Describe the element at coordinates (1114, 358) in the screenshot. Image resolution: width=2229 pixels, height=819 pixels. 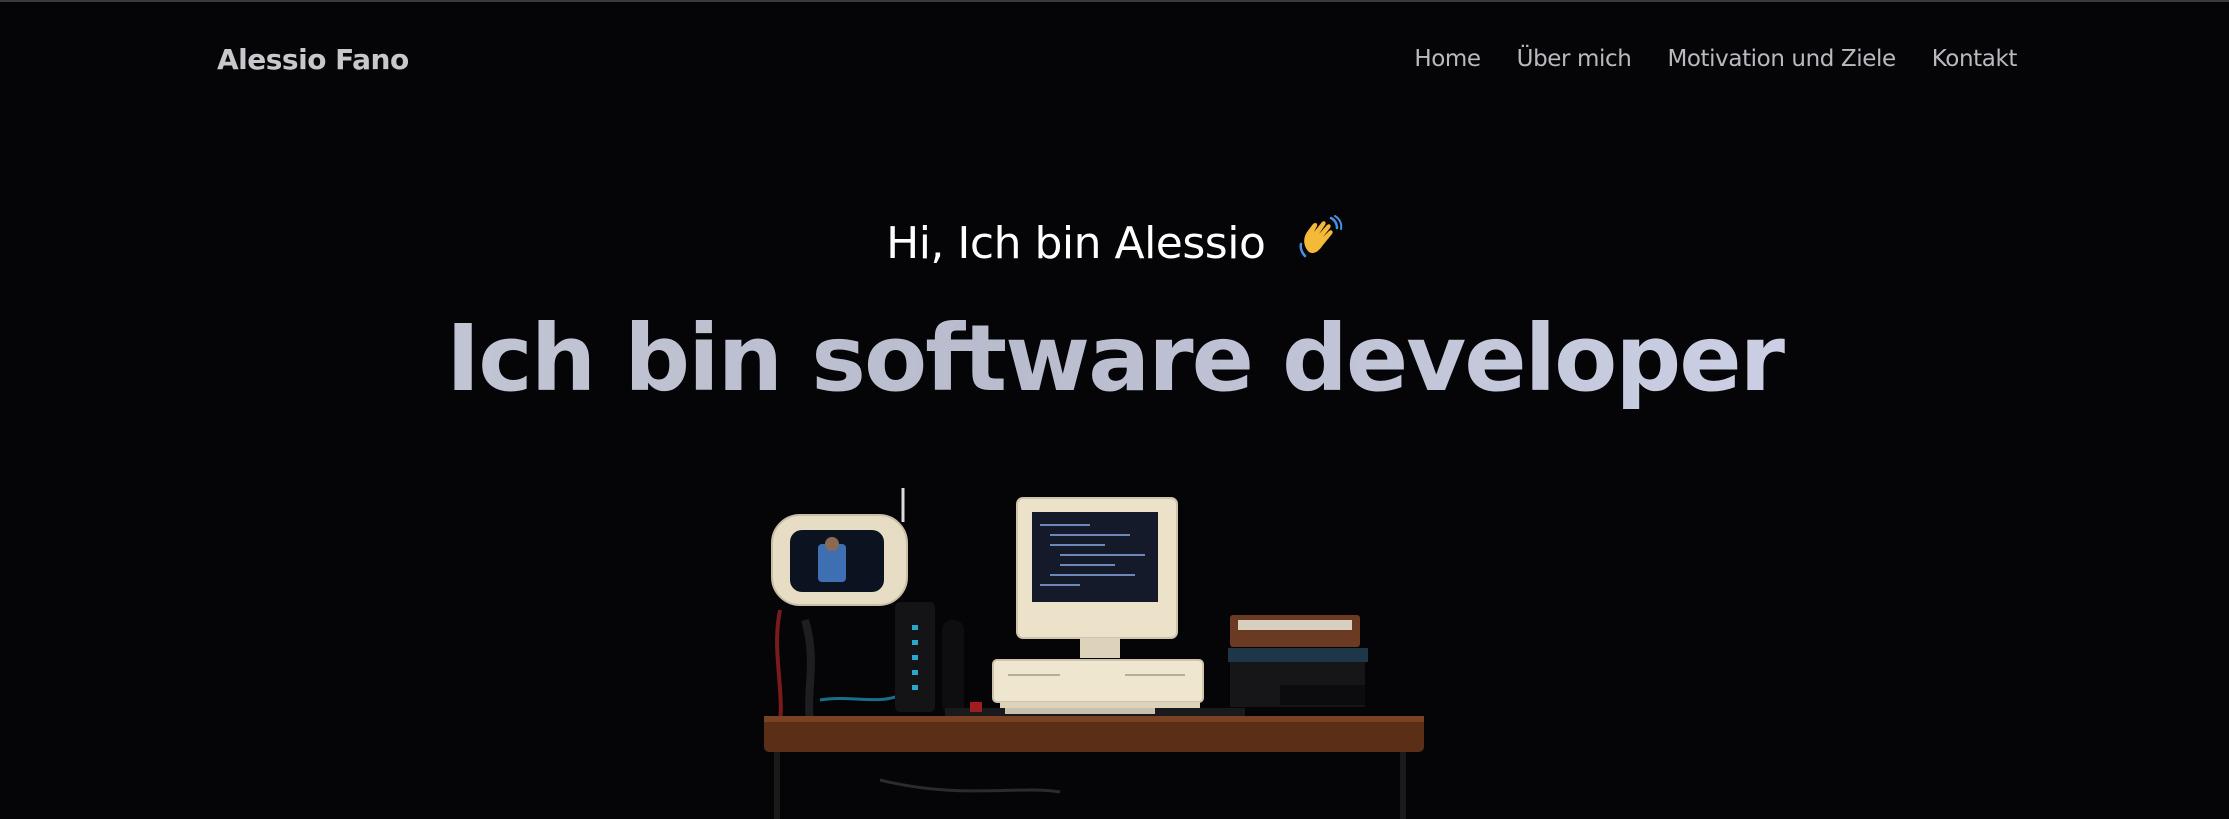
I see `hero-headline: Ich bin software developer` at that location.